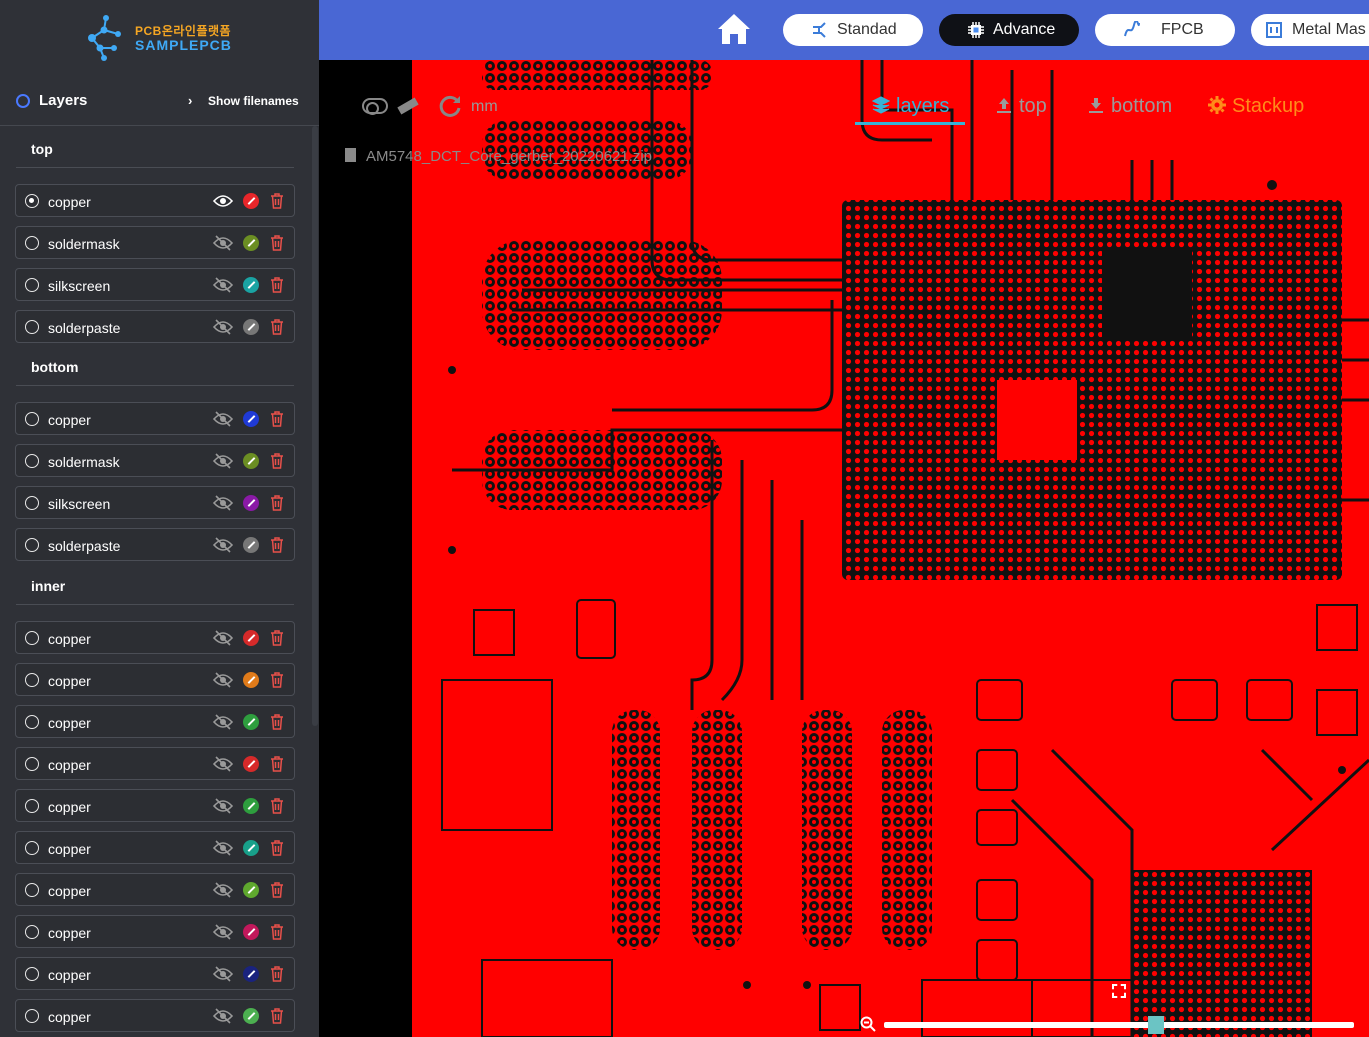  I want to click on tab-top: top, so click(1021, 106).